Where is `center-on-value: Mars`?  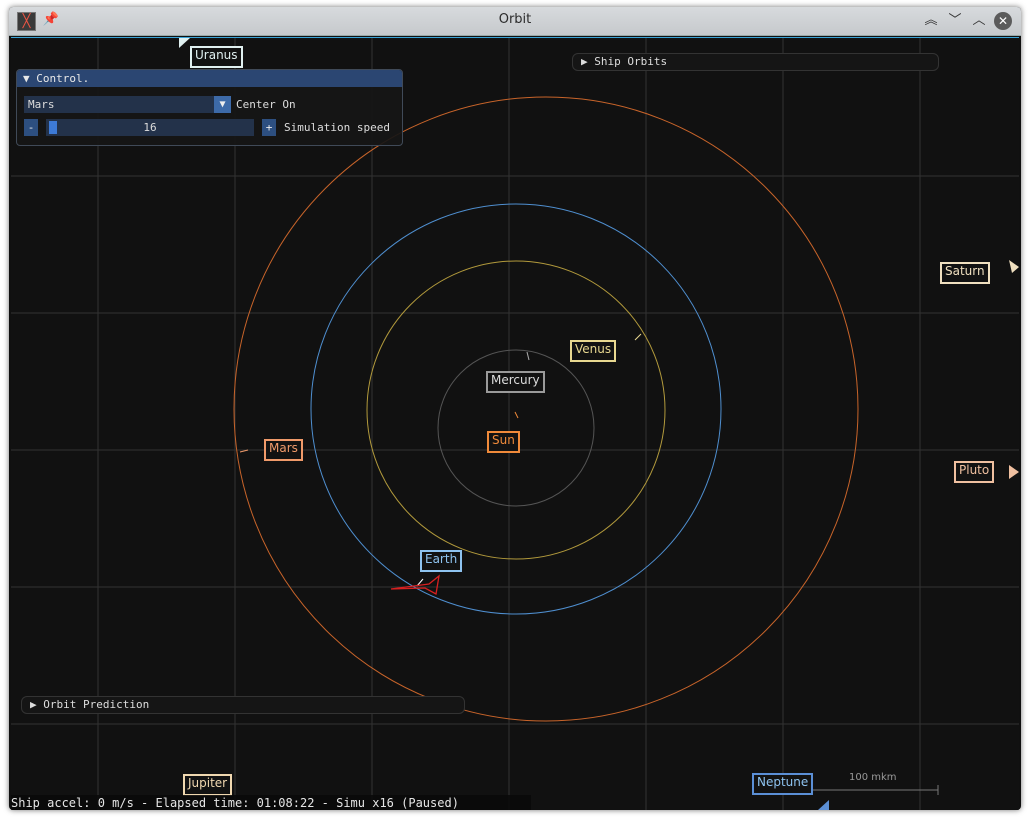
center-on-value: Mars is located at coordinates (41, 104).